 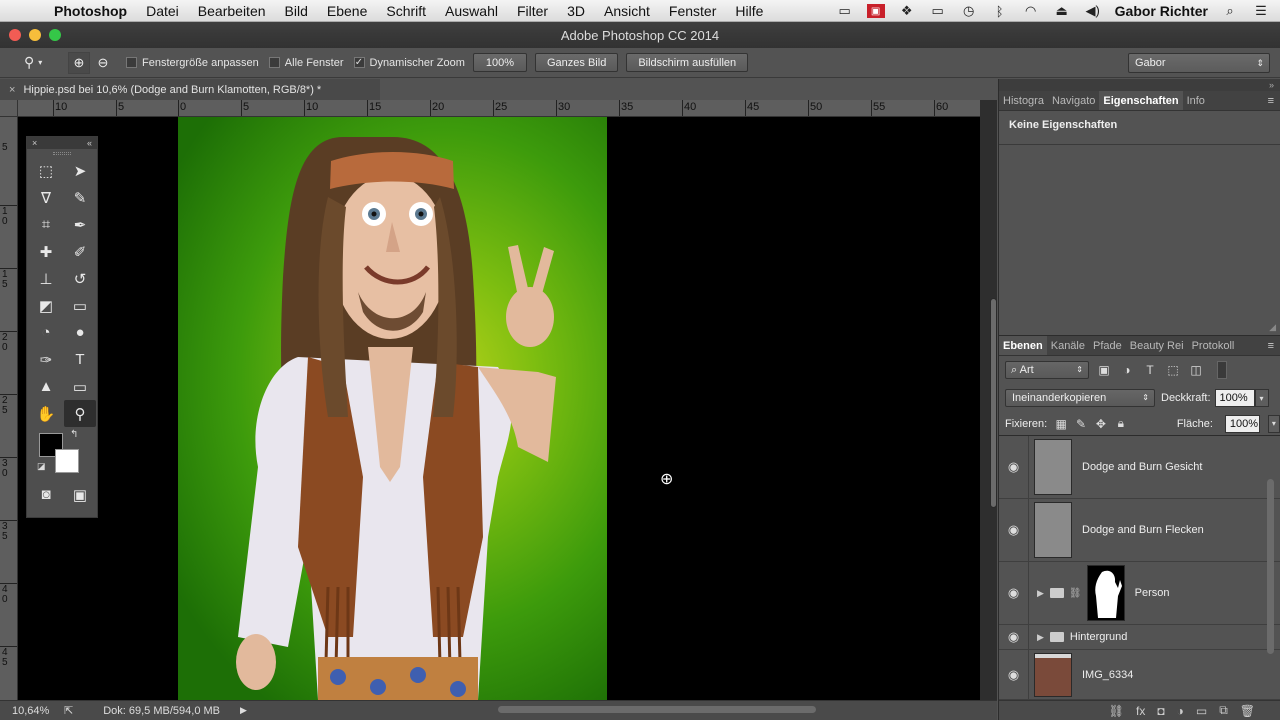 I want to click on new-layer-icon: ⧉, so click(x=1223, y=710).